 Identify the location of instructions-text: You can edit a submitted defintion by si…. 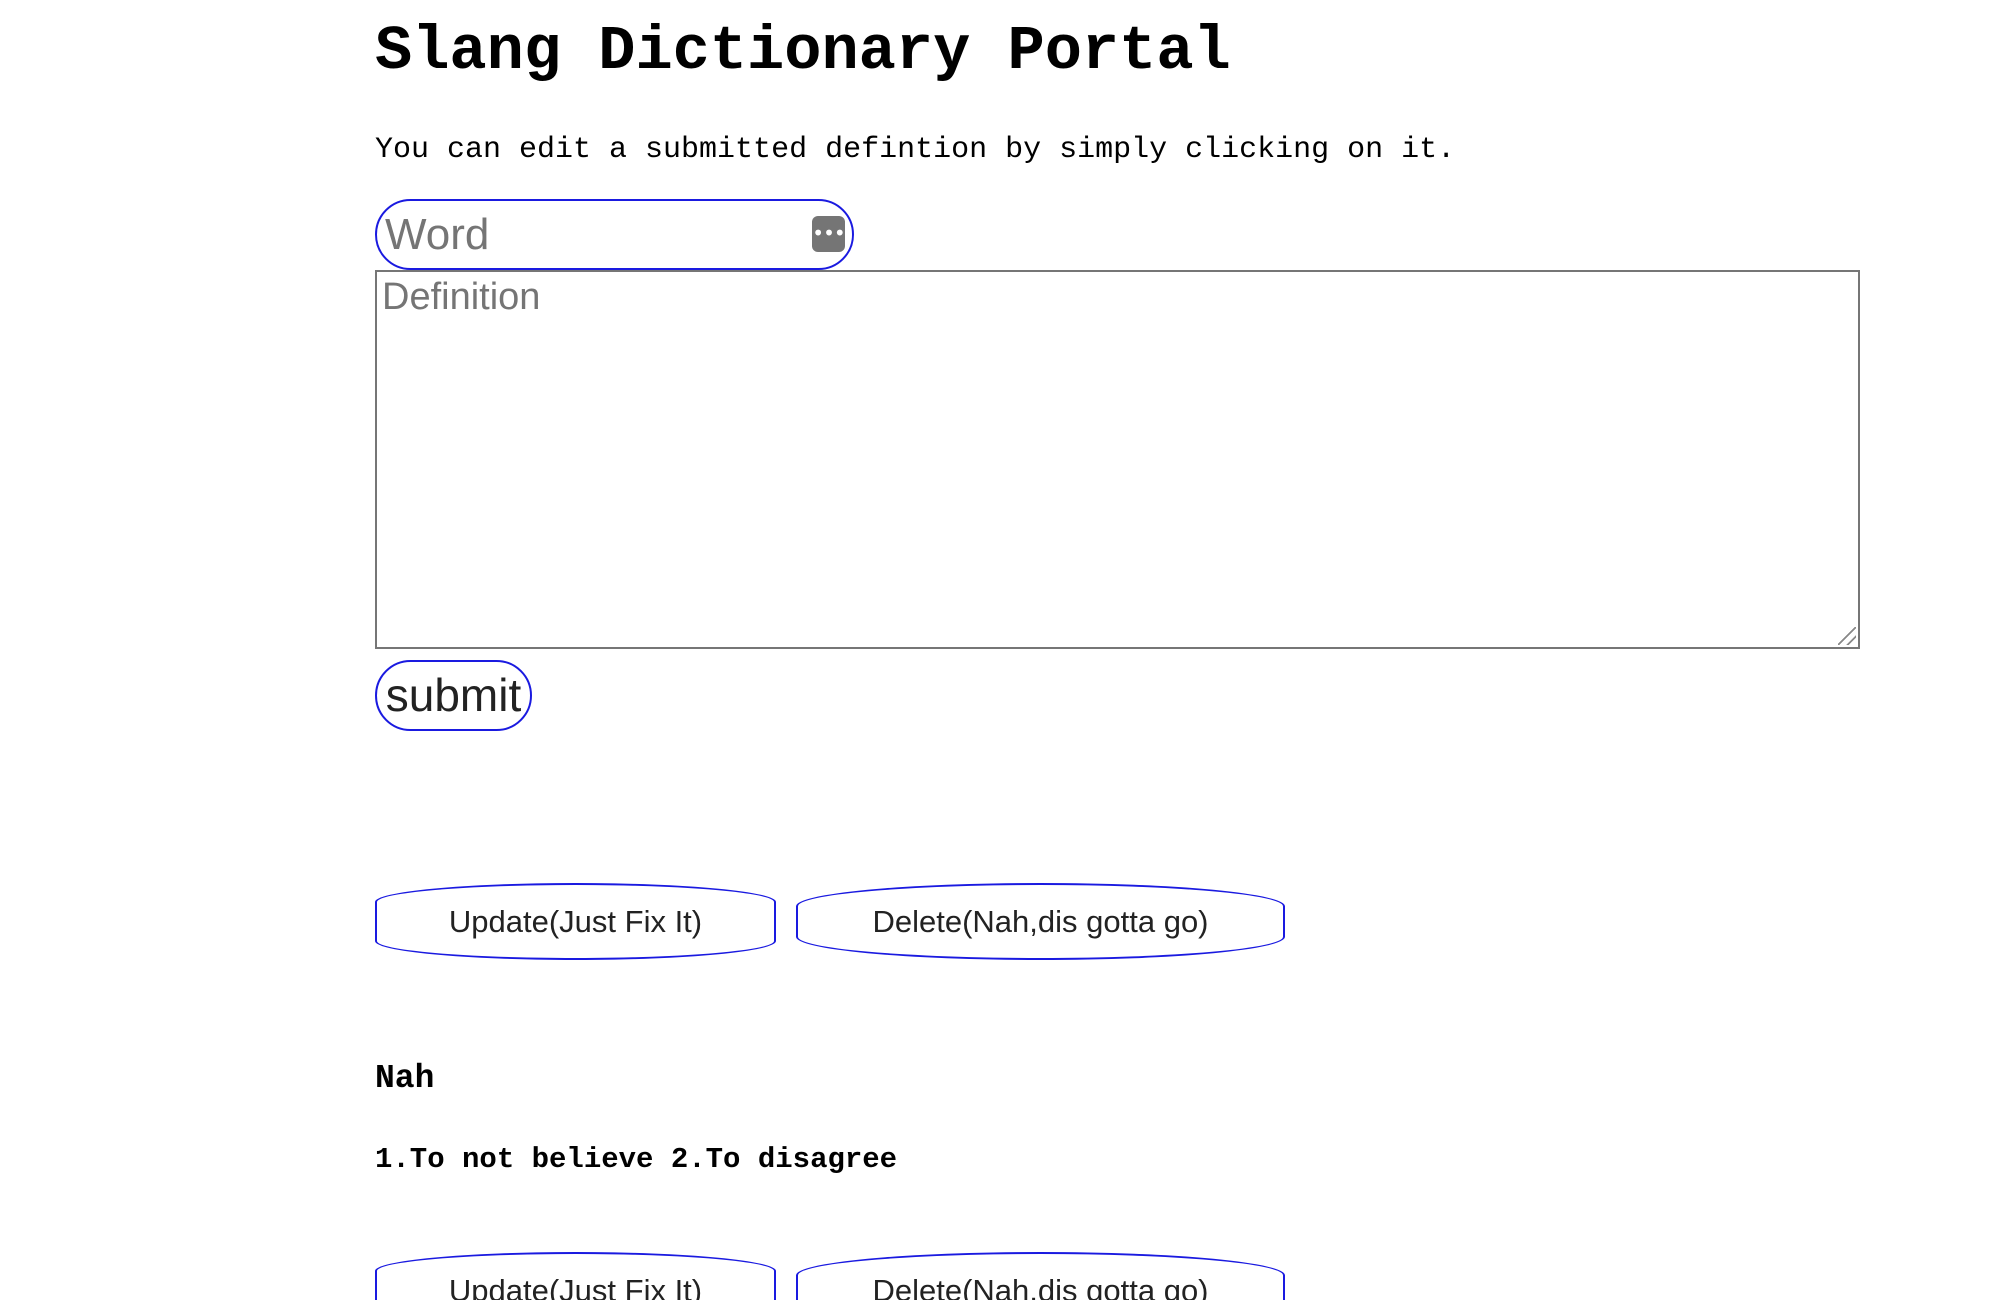
(915, 150).